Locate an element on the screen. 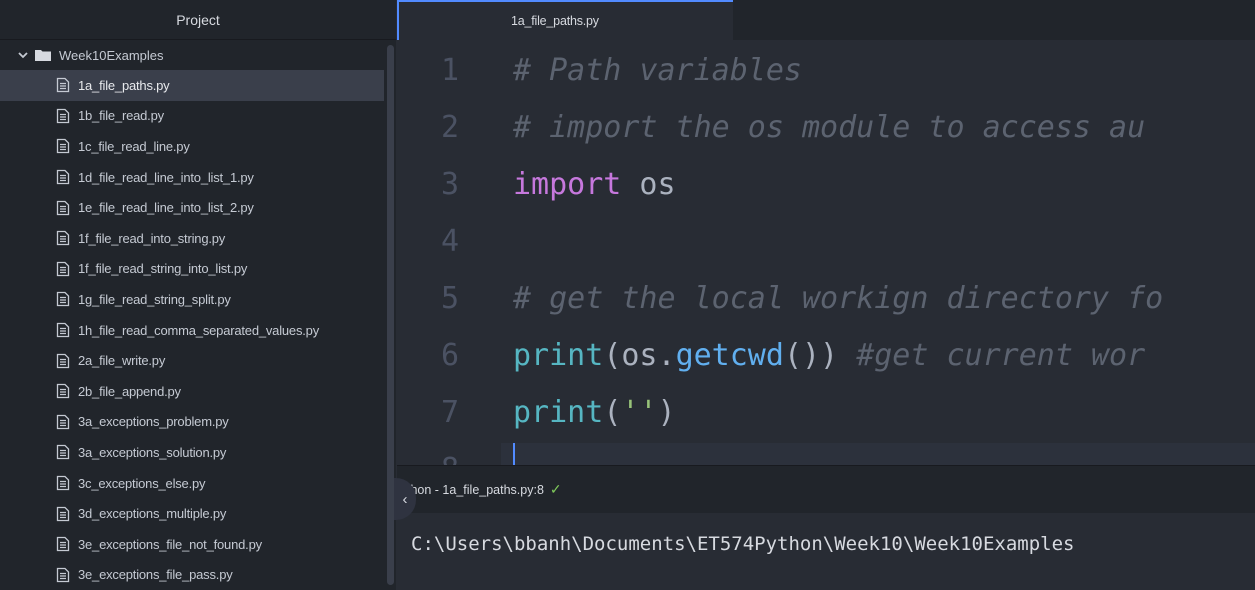 This screenshot has width=1255, height=590. file-label: 3d_exceptions_multiple.py is located at coordinates (152, 514).